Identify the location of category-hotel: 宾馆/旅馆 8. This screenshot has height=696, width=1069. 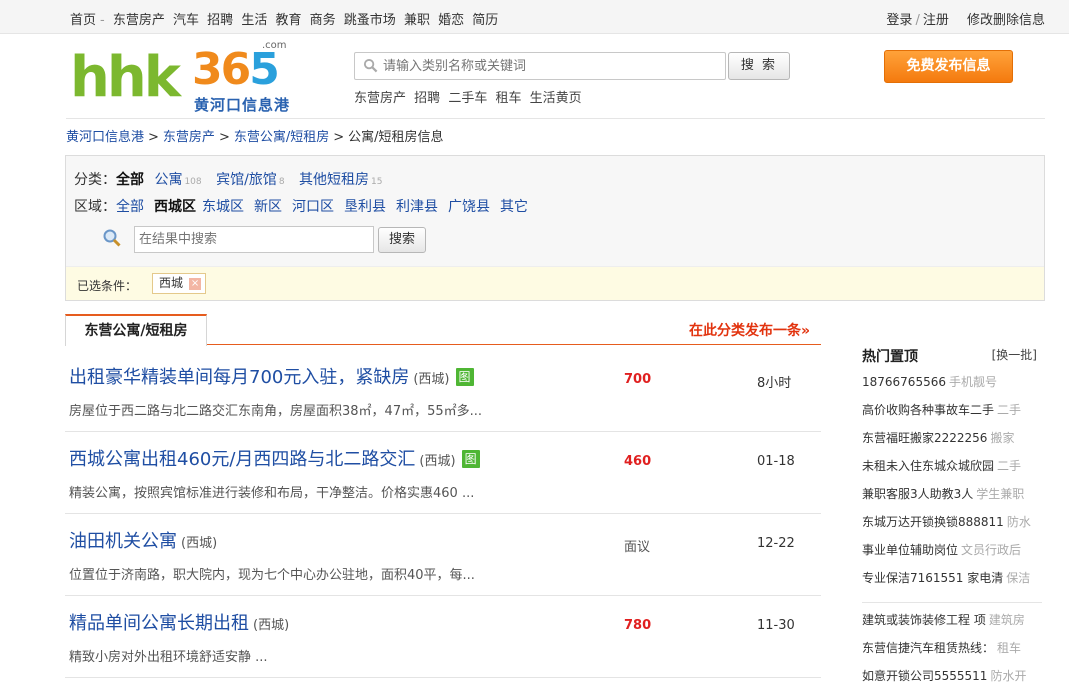
(250, 180).